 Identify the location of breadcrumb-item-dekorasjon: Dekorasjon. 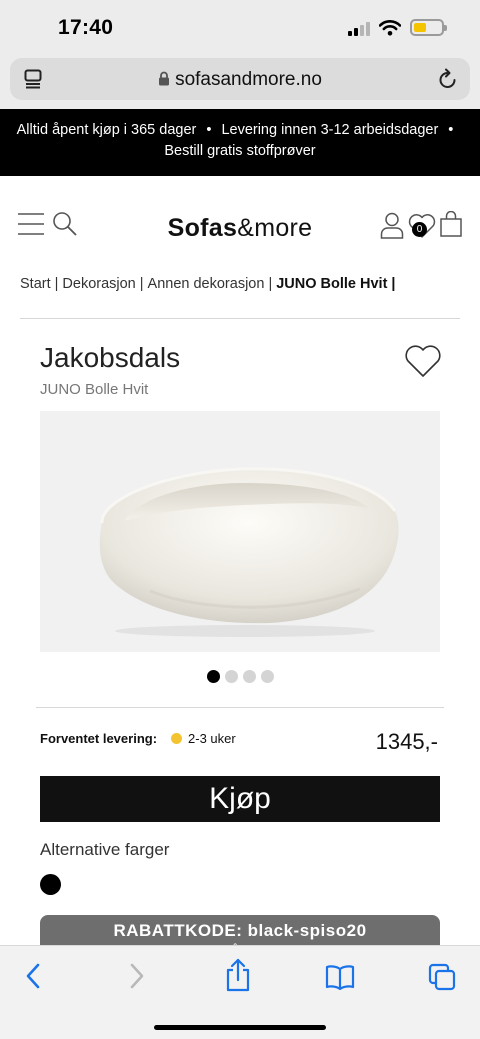
(98, 284).